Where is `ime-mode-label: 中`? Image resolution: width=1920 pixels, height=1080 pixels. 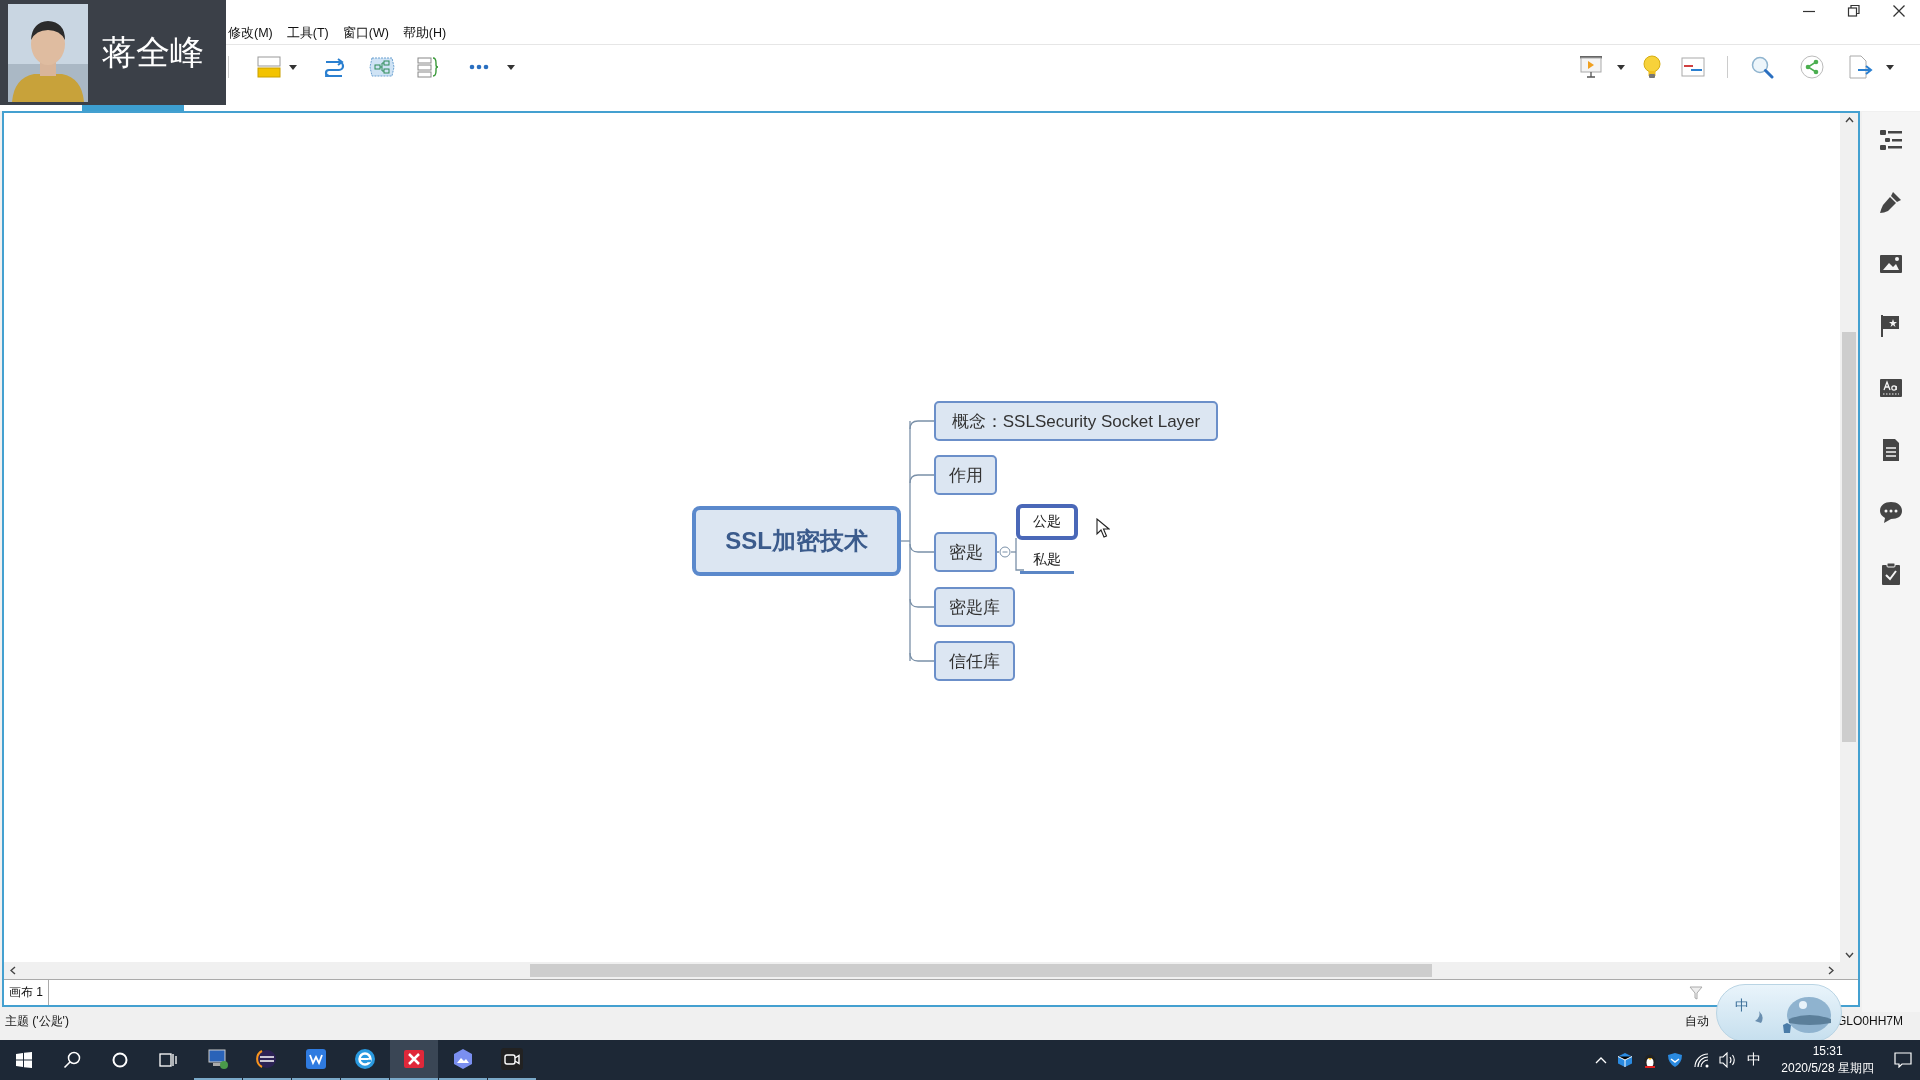
ime-mode-label: 中 is located at coordinates (1742, 1006).